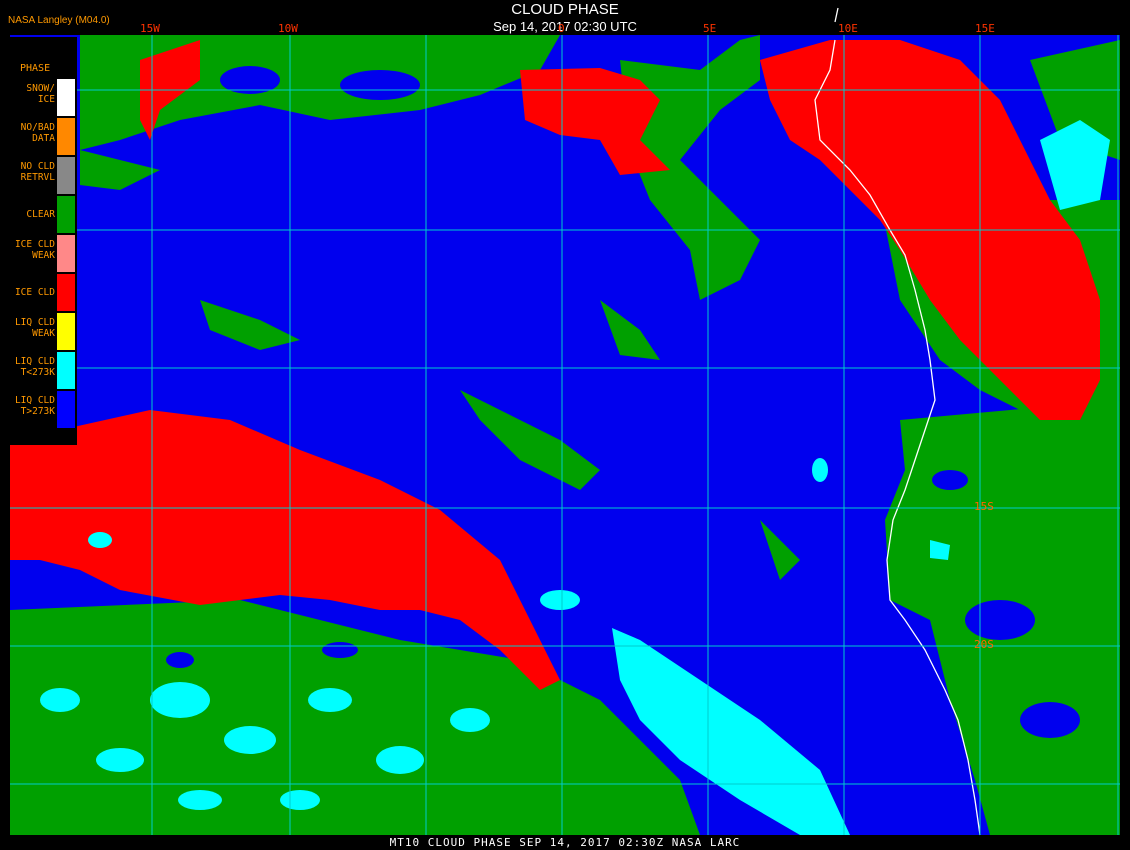  What do you see at coordinates (40, 94) in the screenshot?
I see `legend-item-label: SNOW/ ICE` at bounding box center [40, 94].